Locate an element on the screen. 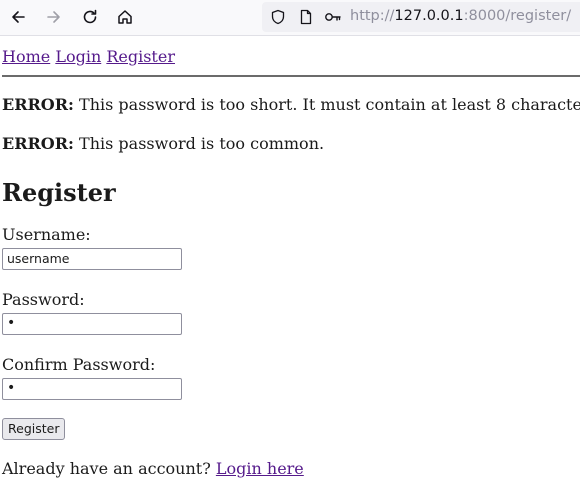 Image resolution: width=580 pixels, height=495 pixels. site-nav: Home Login Register is located at coordinates (291, 57).